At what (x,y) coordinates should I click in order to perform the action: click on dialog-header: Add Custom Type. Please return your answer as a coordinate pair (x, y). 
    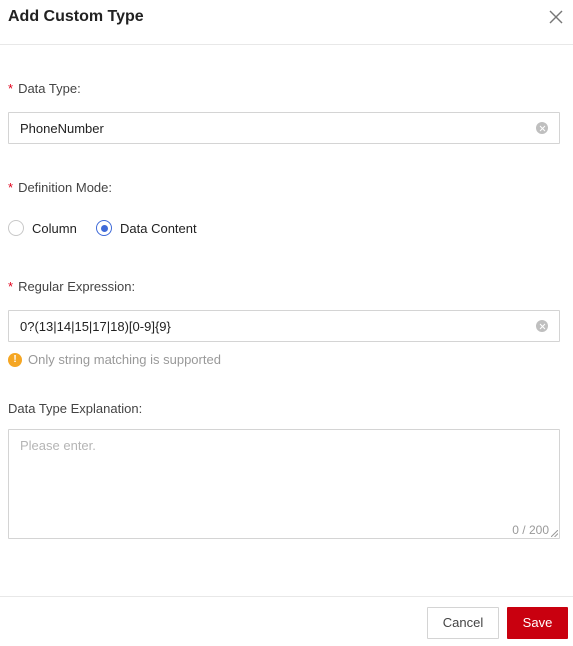
    Looking at the image, I should click on (286, 22).